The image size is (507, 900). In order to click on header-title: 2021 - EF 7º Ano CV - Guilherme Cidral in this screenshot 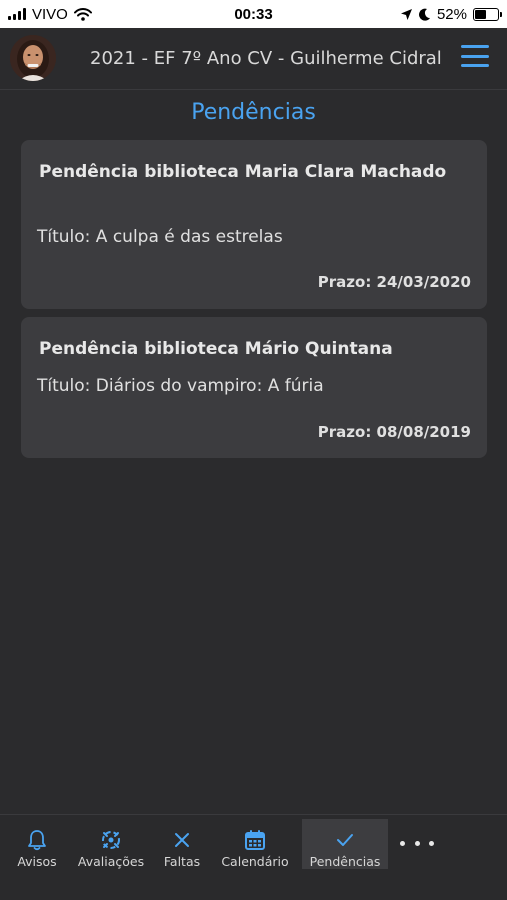, I will do `click(266, 58)`.